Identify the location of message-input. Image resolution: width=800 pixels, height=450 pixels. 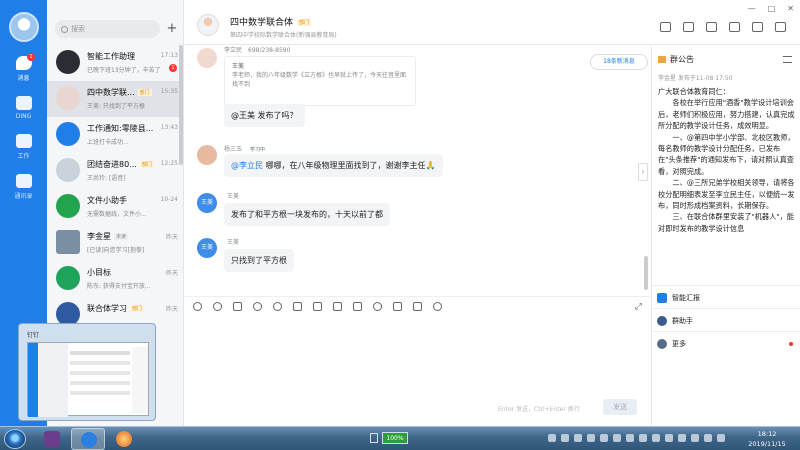
(417, 371).